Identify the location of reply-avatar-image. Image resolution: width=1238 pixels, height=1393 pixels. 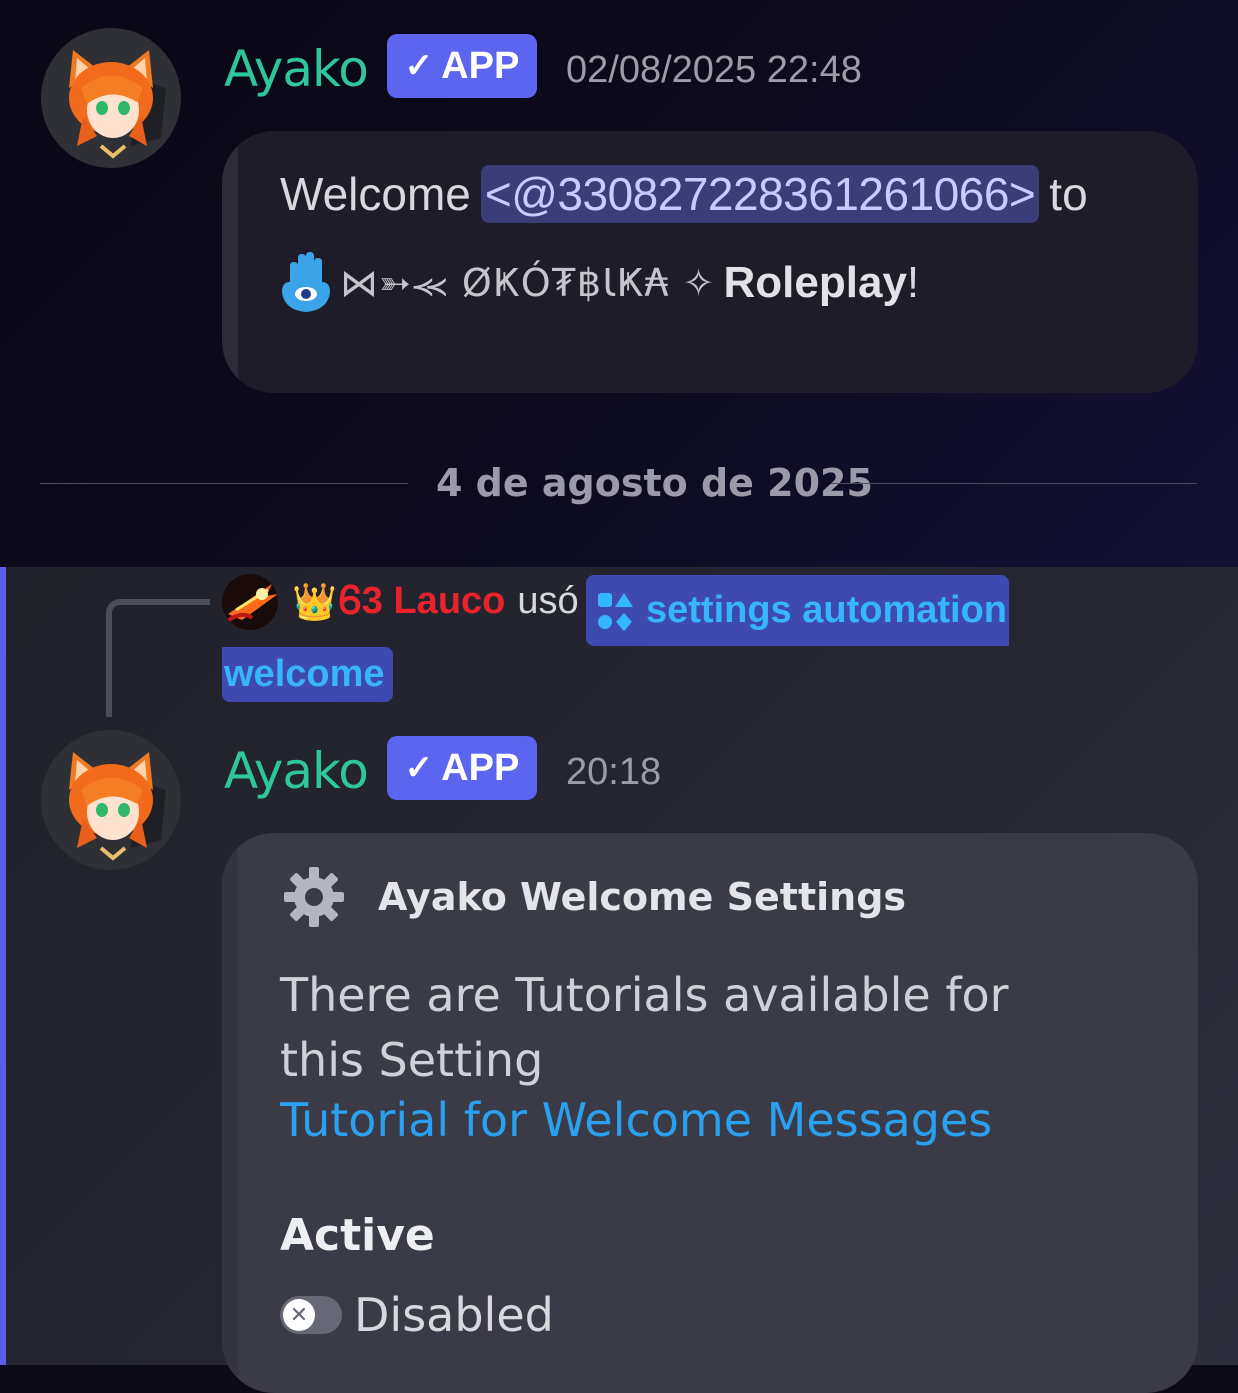
(250, 602).